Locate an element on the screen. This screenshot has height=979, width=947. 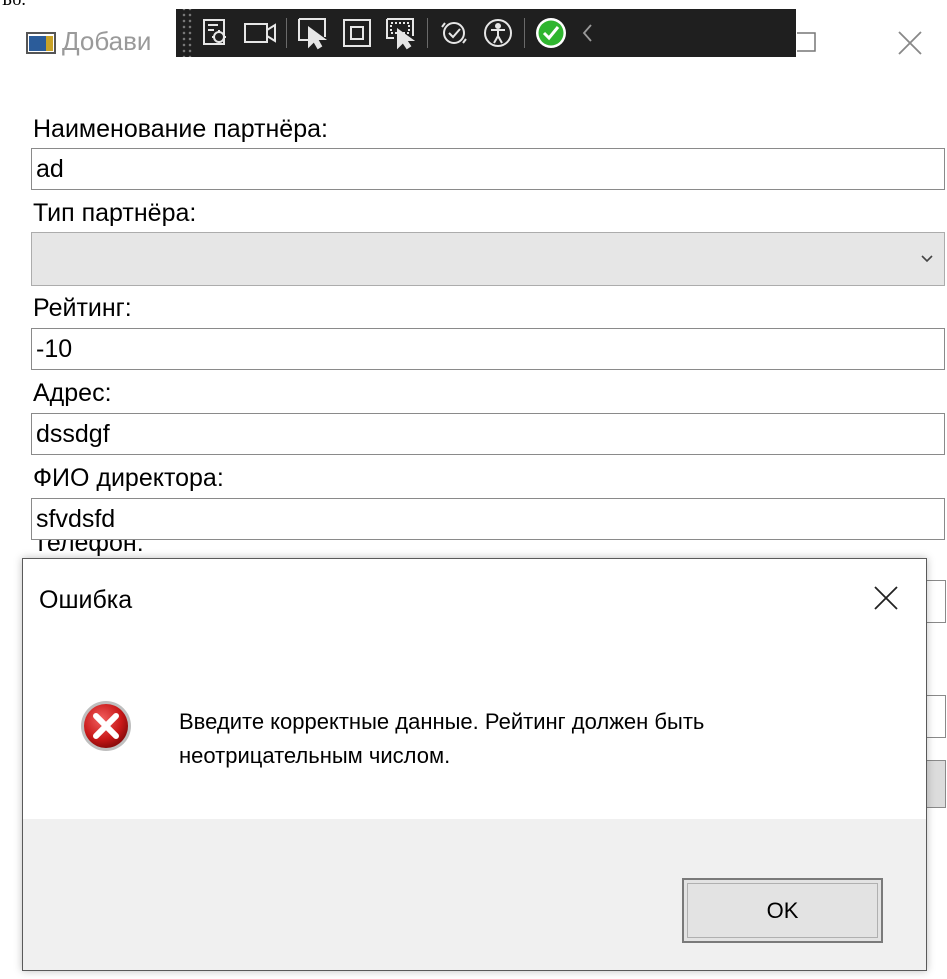
track-focus-button is located at coordinates (401, 33).